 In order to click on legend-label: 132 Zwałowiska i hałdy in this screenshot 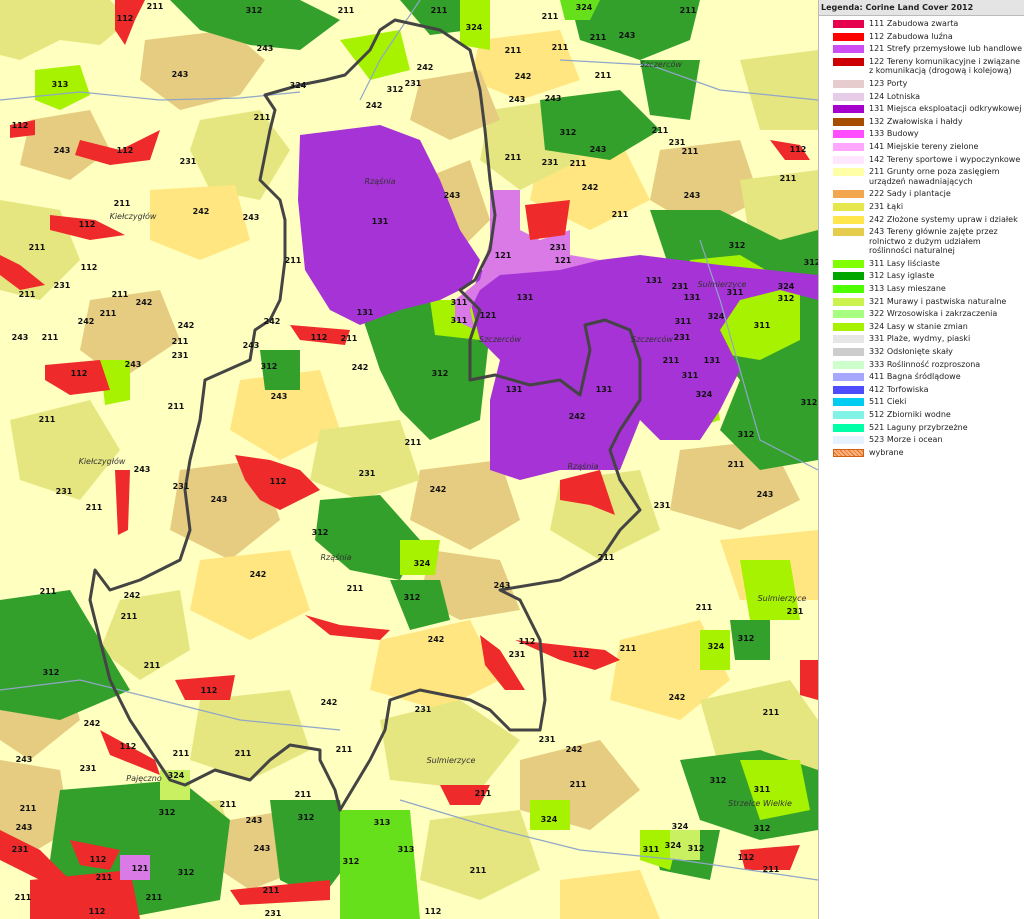, I will do `click(916, 121)`.